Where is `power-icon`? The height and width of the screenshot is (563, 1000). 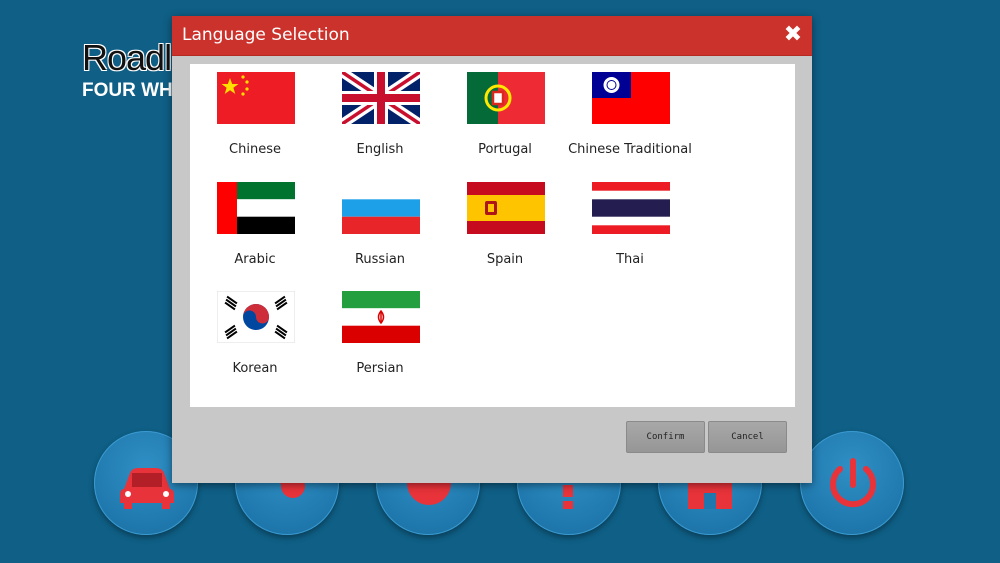 power-icon is located at coordinates (853, 483).